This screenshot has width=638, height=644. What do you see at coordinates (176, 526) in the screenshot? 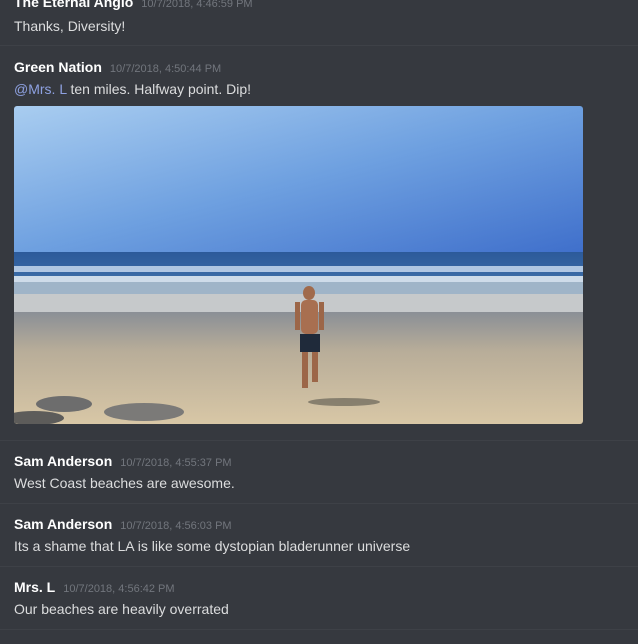
I see `message-timestamp: 10/7/2018, 4:56:03 PM` at bounding box center [176, 526].